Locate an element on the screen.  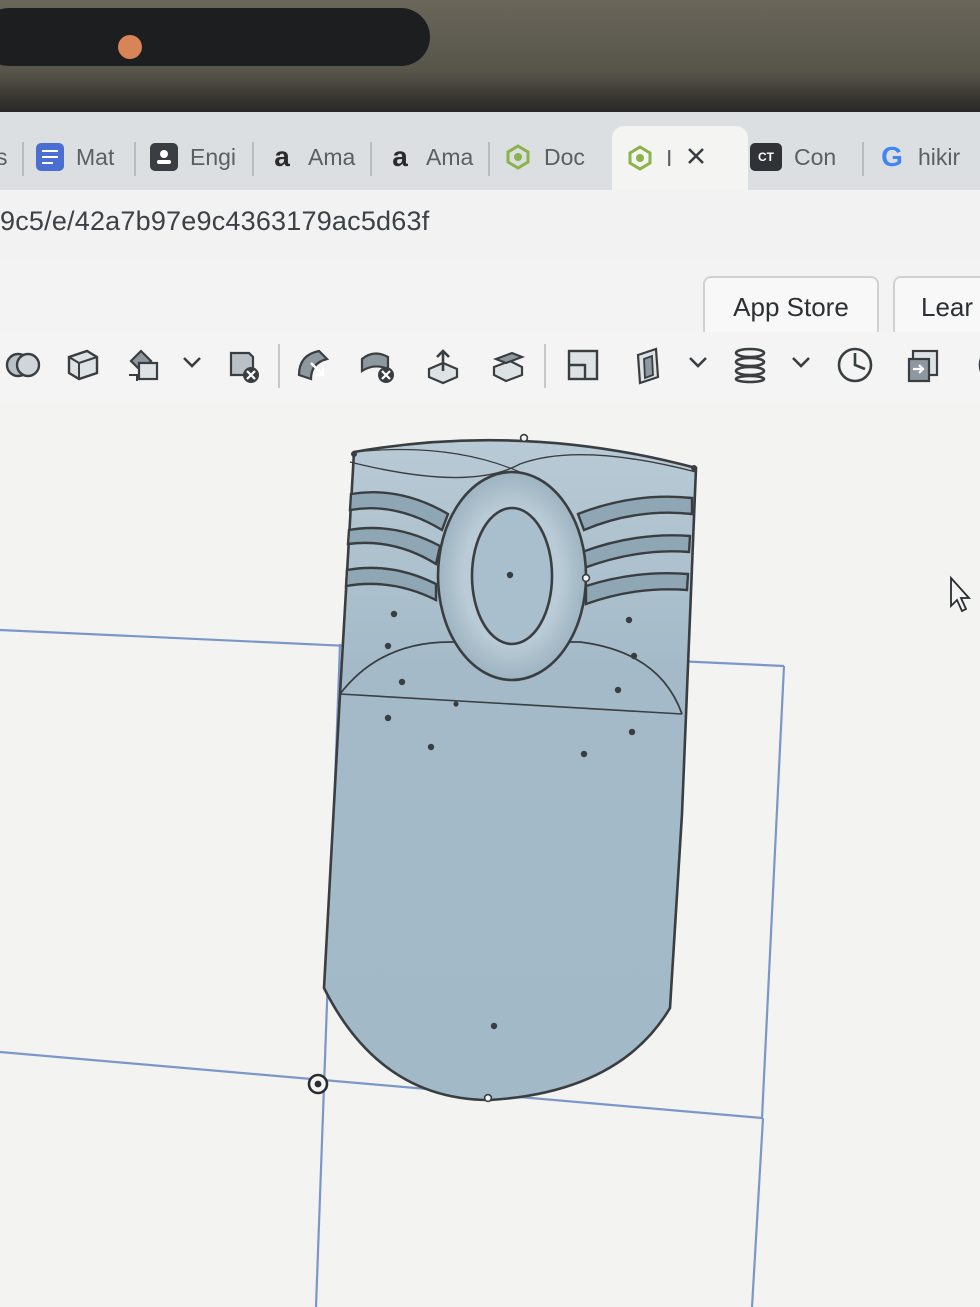
feature-toolbar is located at coordinates (490, 367).